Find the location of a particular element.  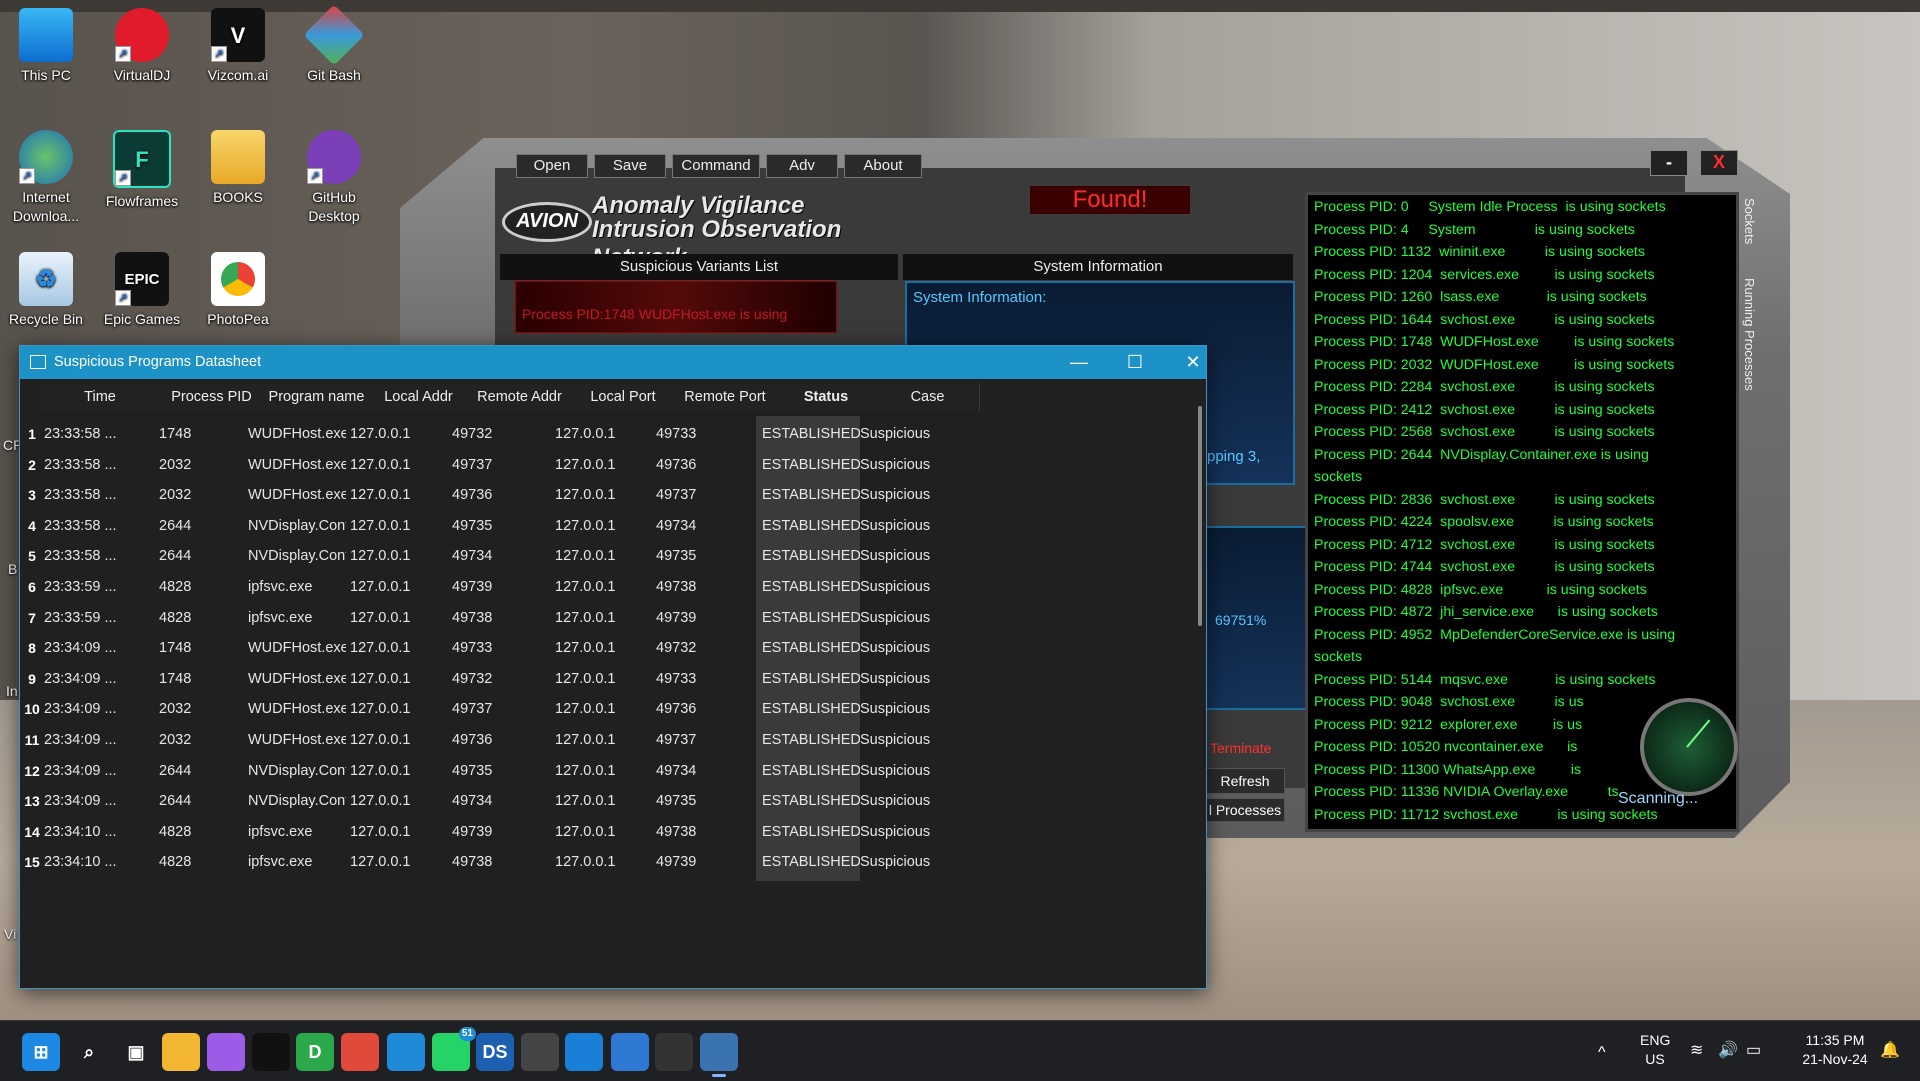

desktop-icon-epic-games: EPIC ↗ Epic Games is located at coordinates (142, 290).